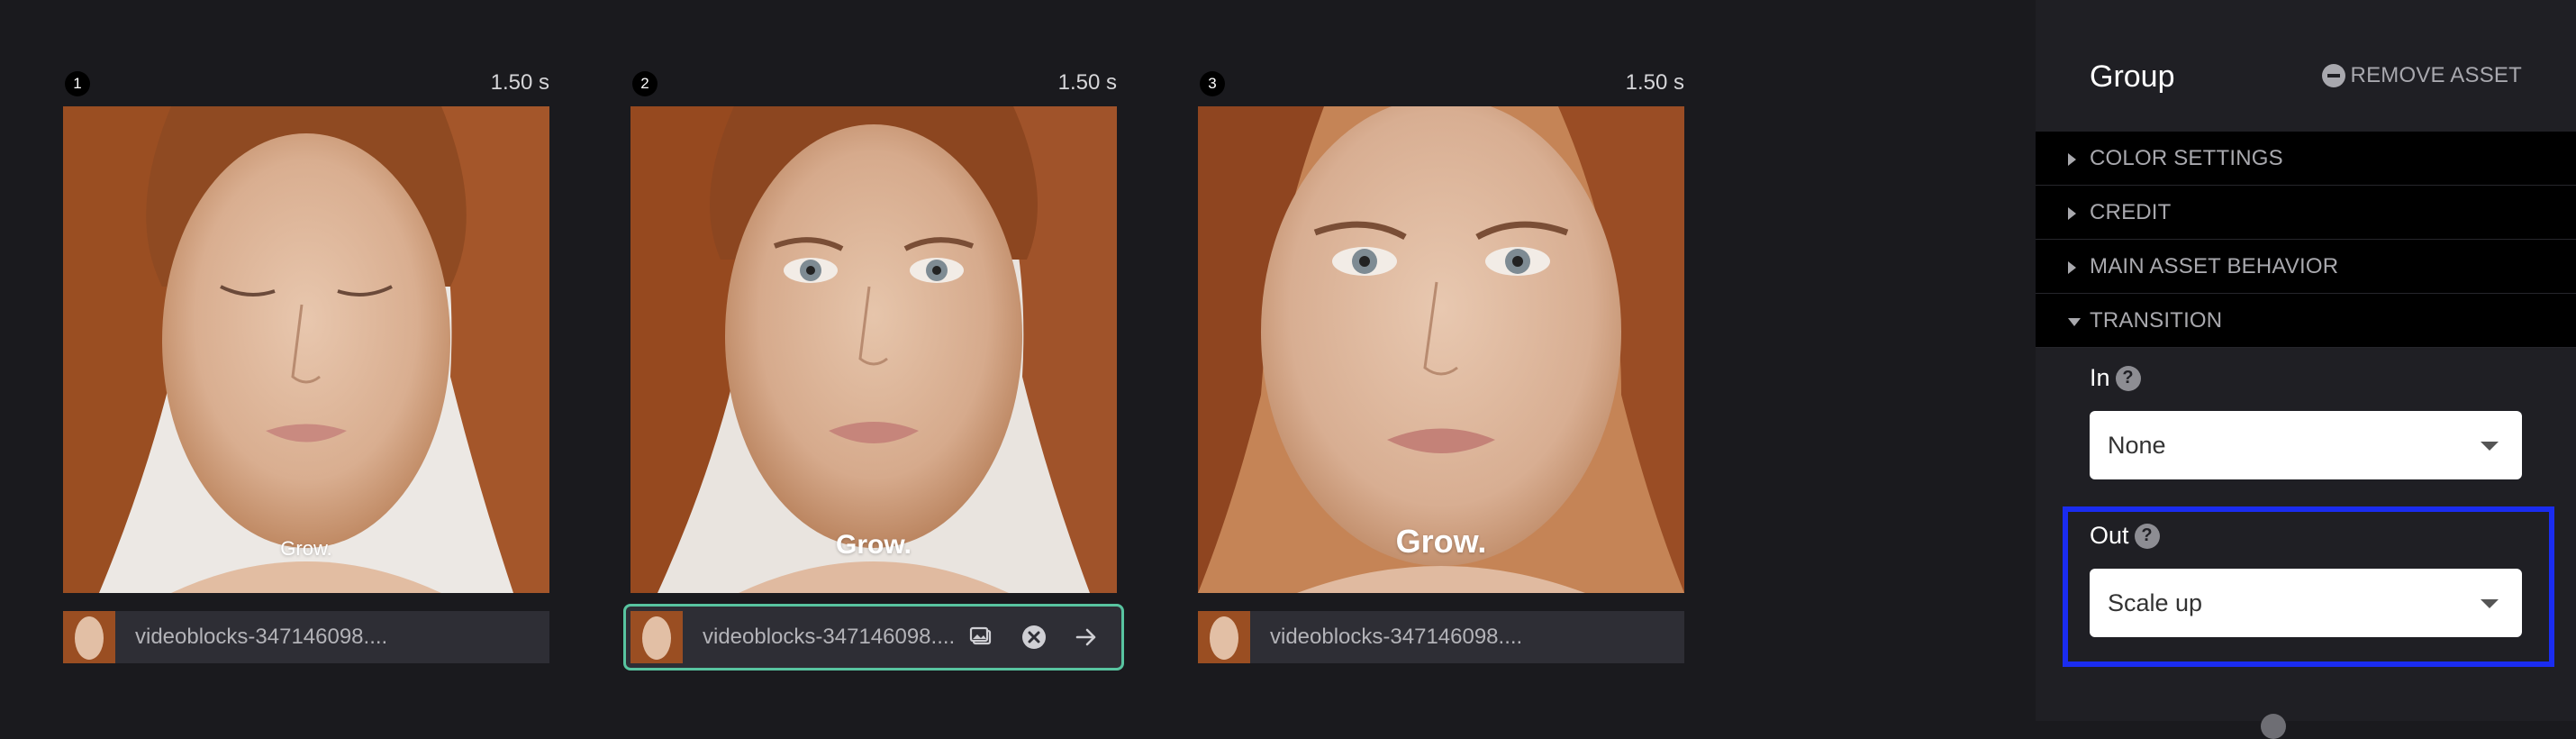  Describe the element at coordinates (2306, 213) in the screenshot. I see `section-credit: CREDIT` at that location.